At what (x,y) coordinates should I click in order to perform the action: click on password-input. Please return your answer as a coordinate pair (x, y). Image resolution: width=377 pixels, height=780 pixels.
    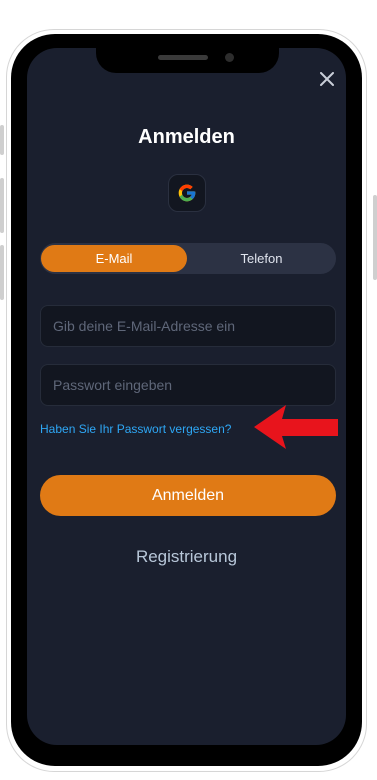
    Looking at the image, I should click on (188, 385).